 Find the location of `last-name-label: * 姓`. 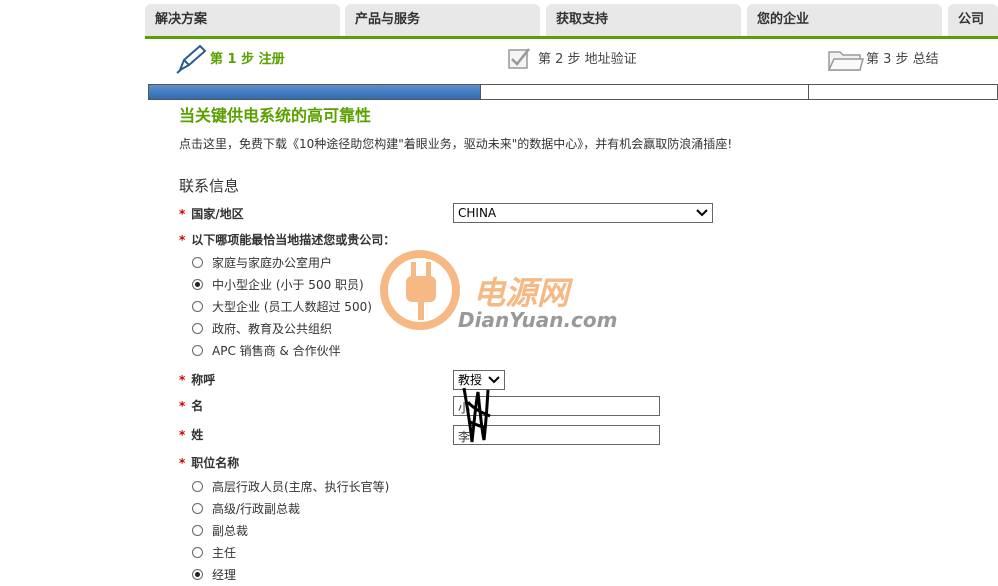

last-name-label: * 姓 is located at coordinates (191, 435).